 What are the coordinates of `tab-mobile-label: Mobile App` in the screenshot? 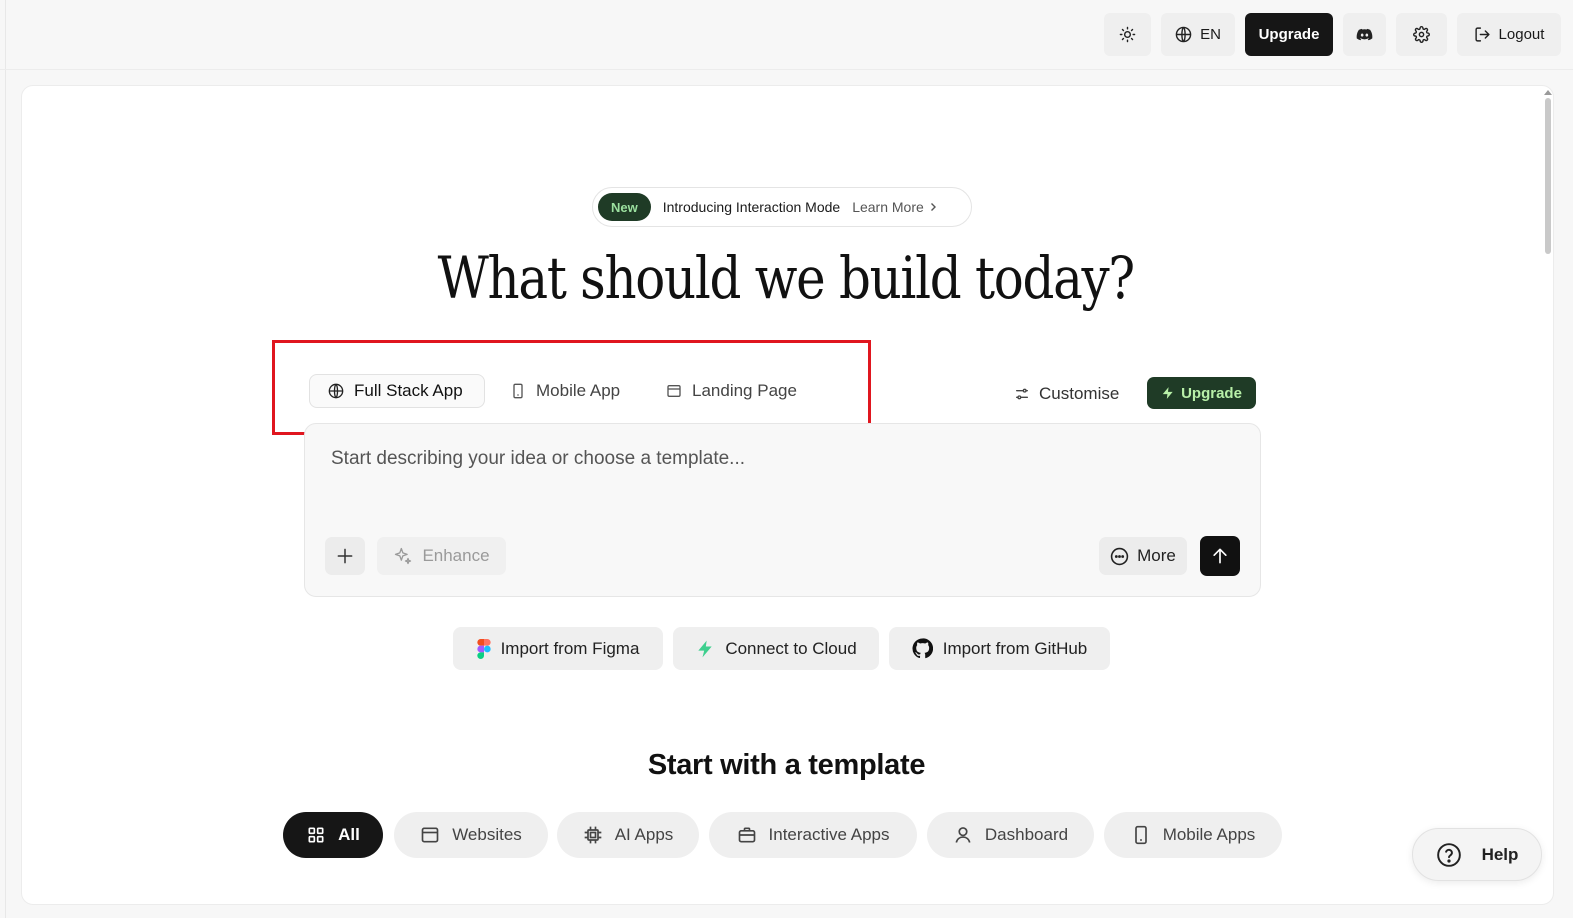 It's located at (578, 390).